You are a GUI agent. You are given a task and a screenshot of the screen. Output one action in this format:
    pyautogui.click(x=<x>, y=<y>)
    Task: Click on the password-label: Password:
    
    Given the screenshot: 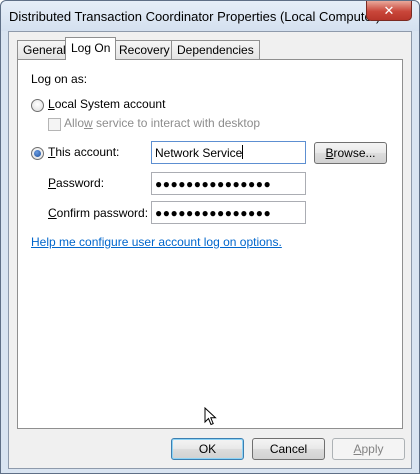 What is the action you would take?
    pyautogui.click(x=76, y=183)
    